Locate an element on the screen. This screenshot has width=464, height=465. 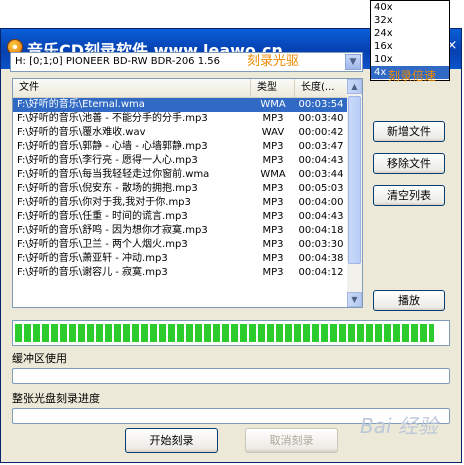
speed-annotation: 刻录倍速 is located at coordinates (412, 76).